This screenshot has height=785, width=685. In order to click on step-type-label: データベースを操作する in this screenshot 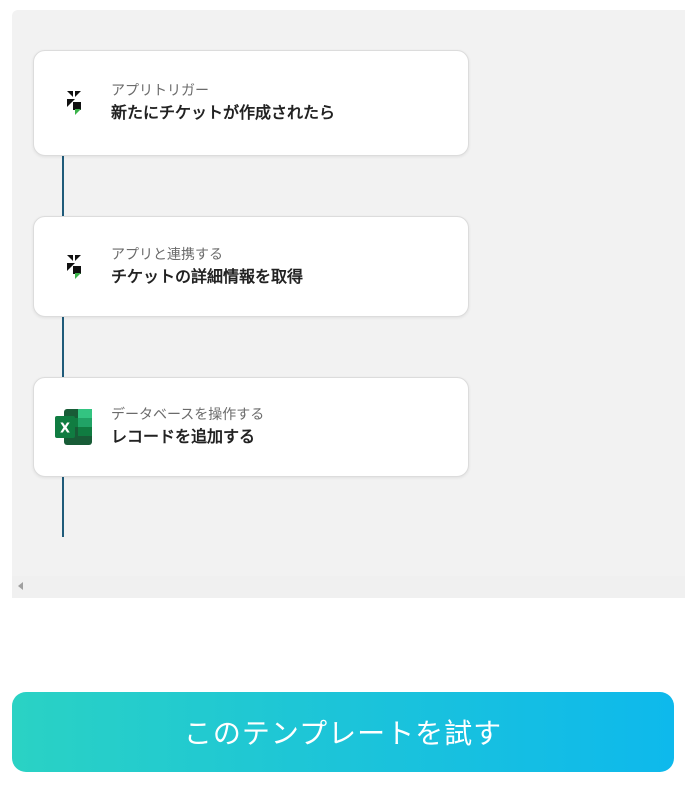, I will do `click(188, 415)`.